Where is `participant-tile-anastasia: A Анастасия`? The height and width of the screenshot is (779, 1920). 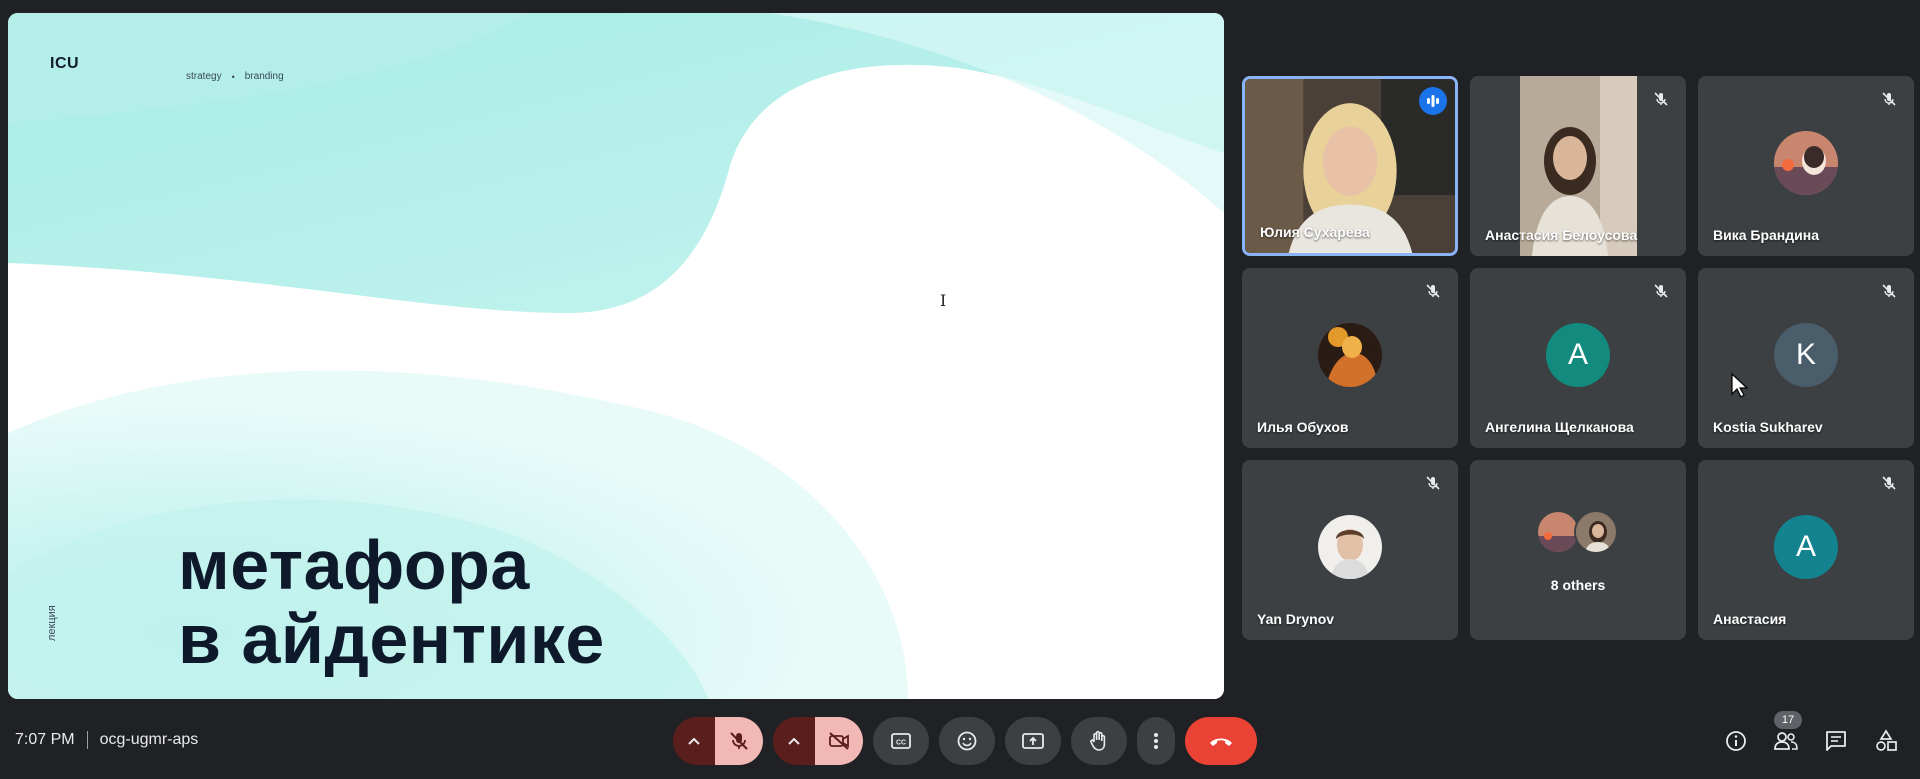
participant-tile-anastasia: A Анастасия is located at coordinates (1806, 550).